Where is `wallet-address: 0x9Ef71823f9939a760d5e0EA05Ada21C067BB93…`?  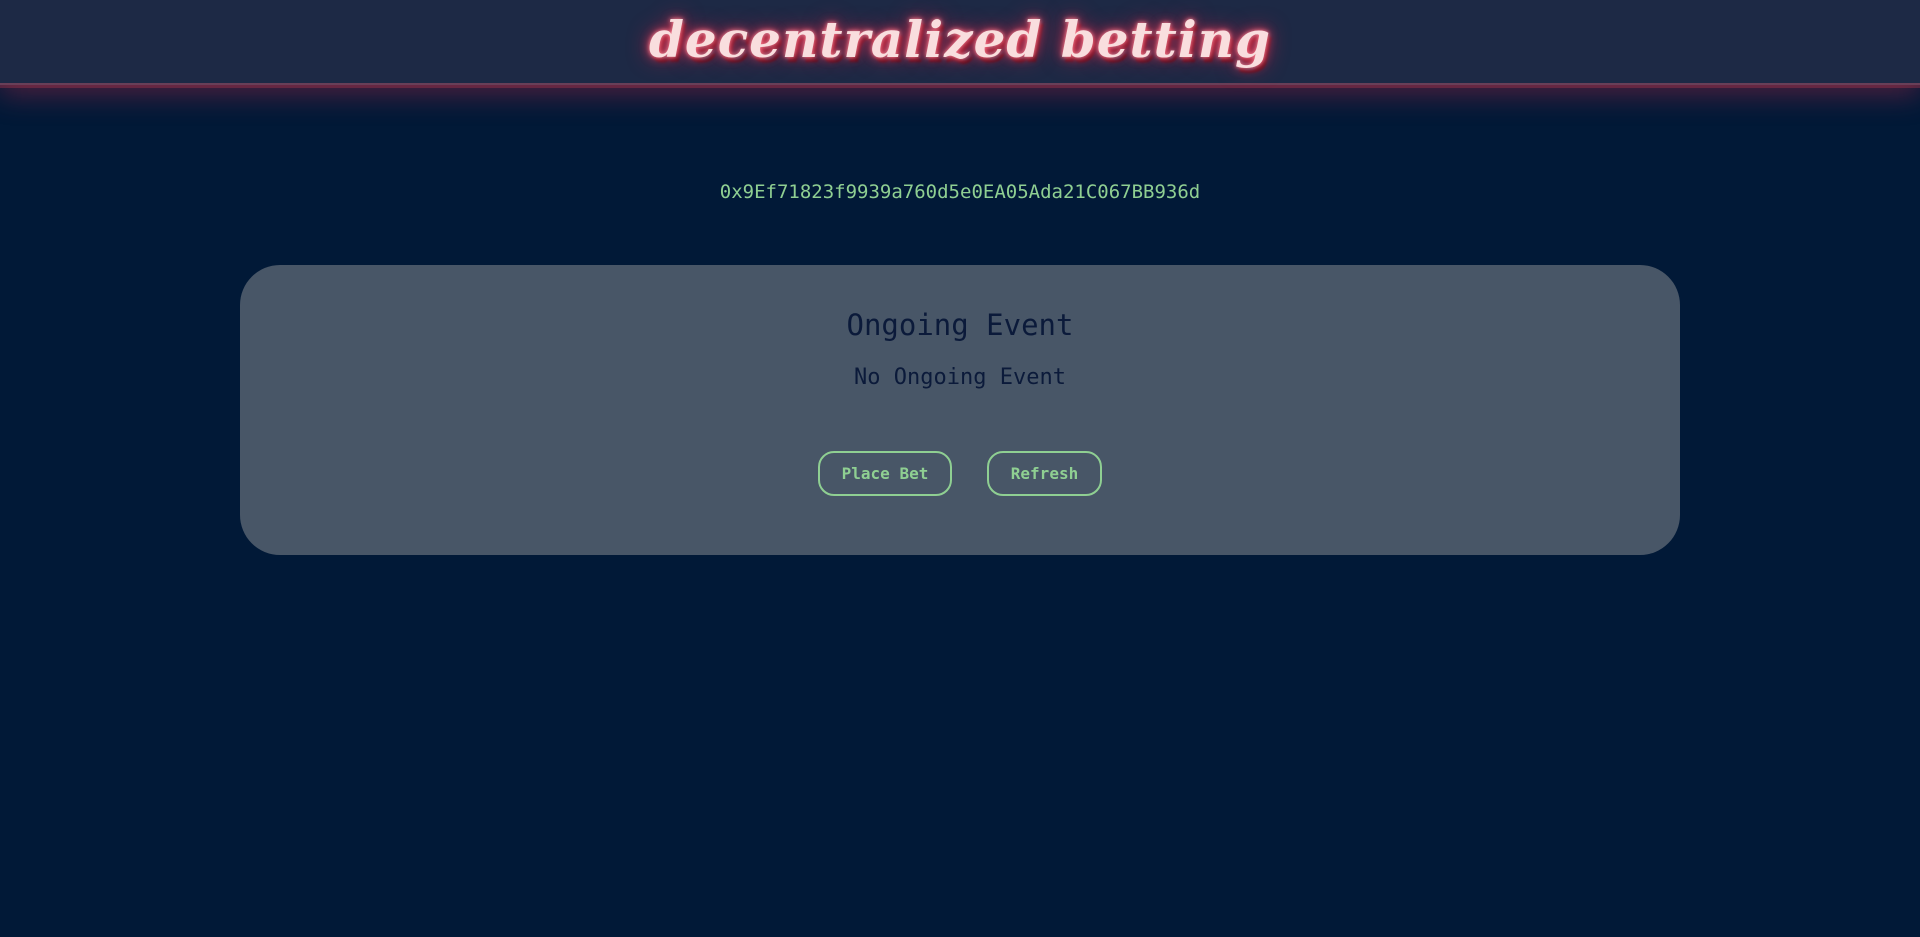 wallet-address: 0x9Ef71823f9939a760d5e0EA05Ada21C067BB93… is located at coordinates (960, 192).